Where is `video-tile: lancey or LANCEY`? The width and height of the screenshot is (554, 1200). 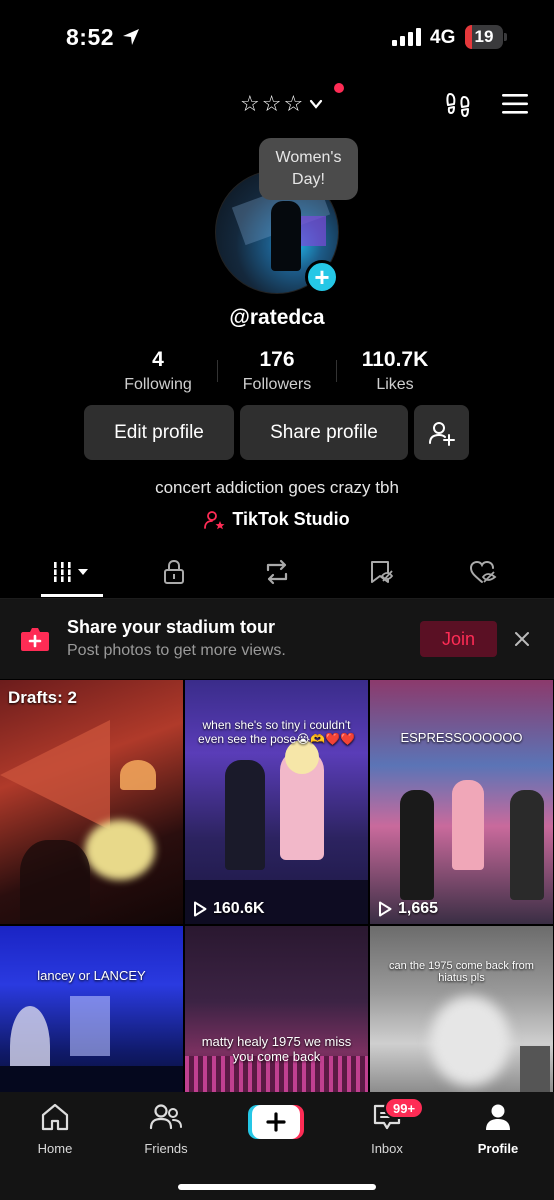 video-tile: lancey or LANCEY is located at coordinates (91, 1010).